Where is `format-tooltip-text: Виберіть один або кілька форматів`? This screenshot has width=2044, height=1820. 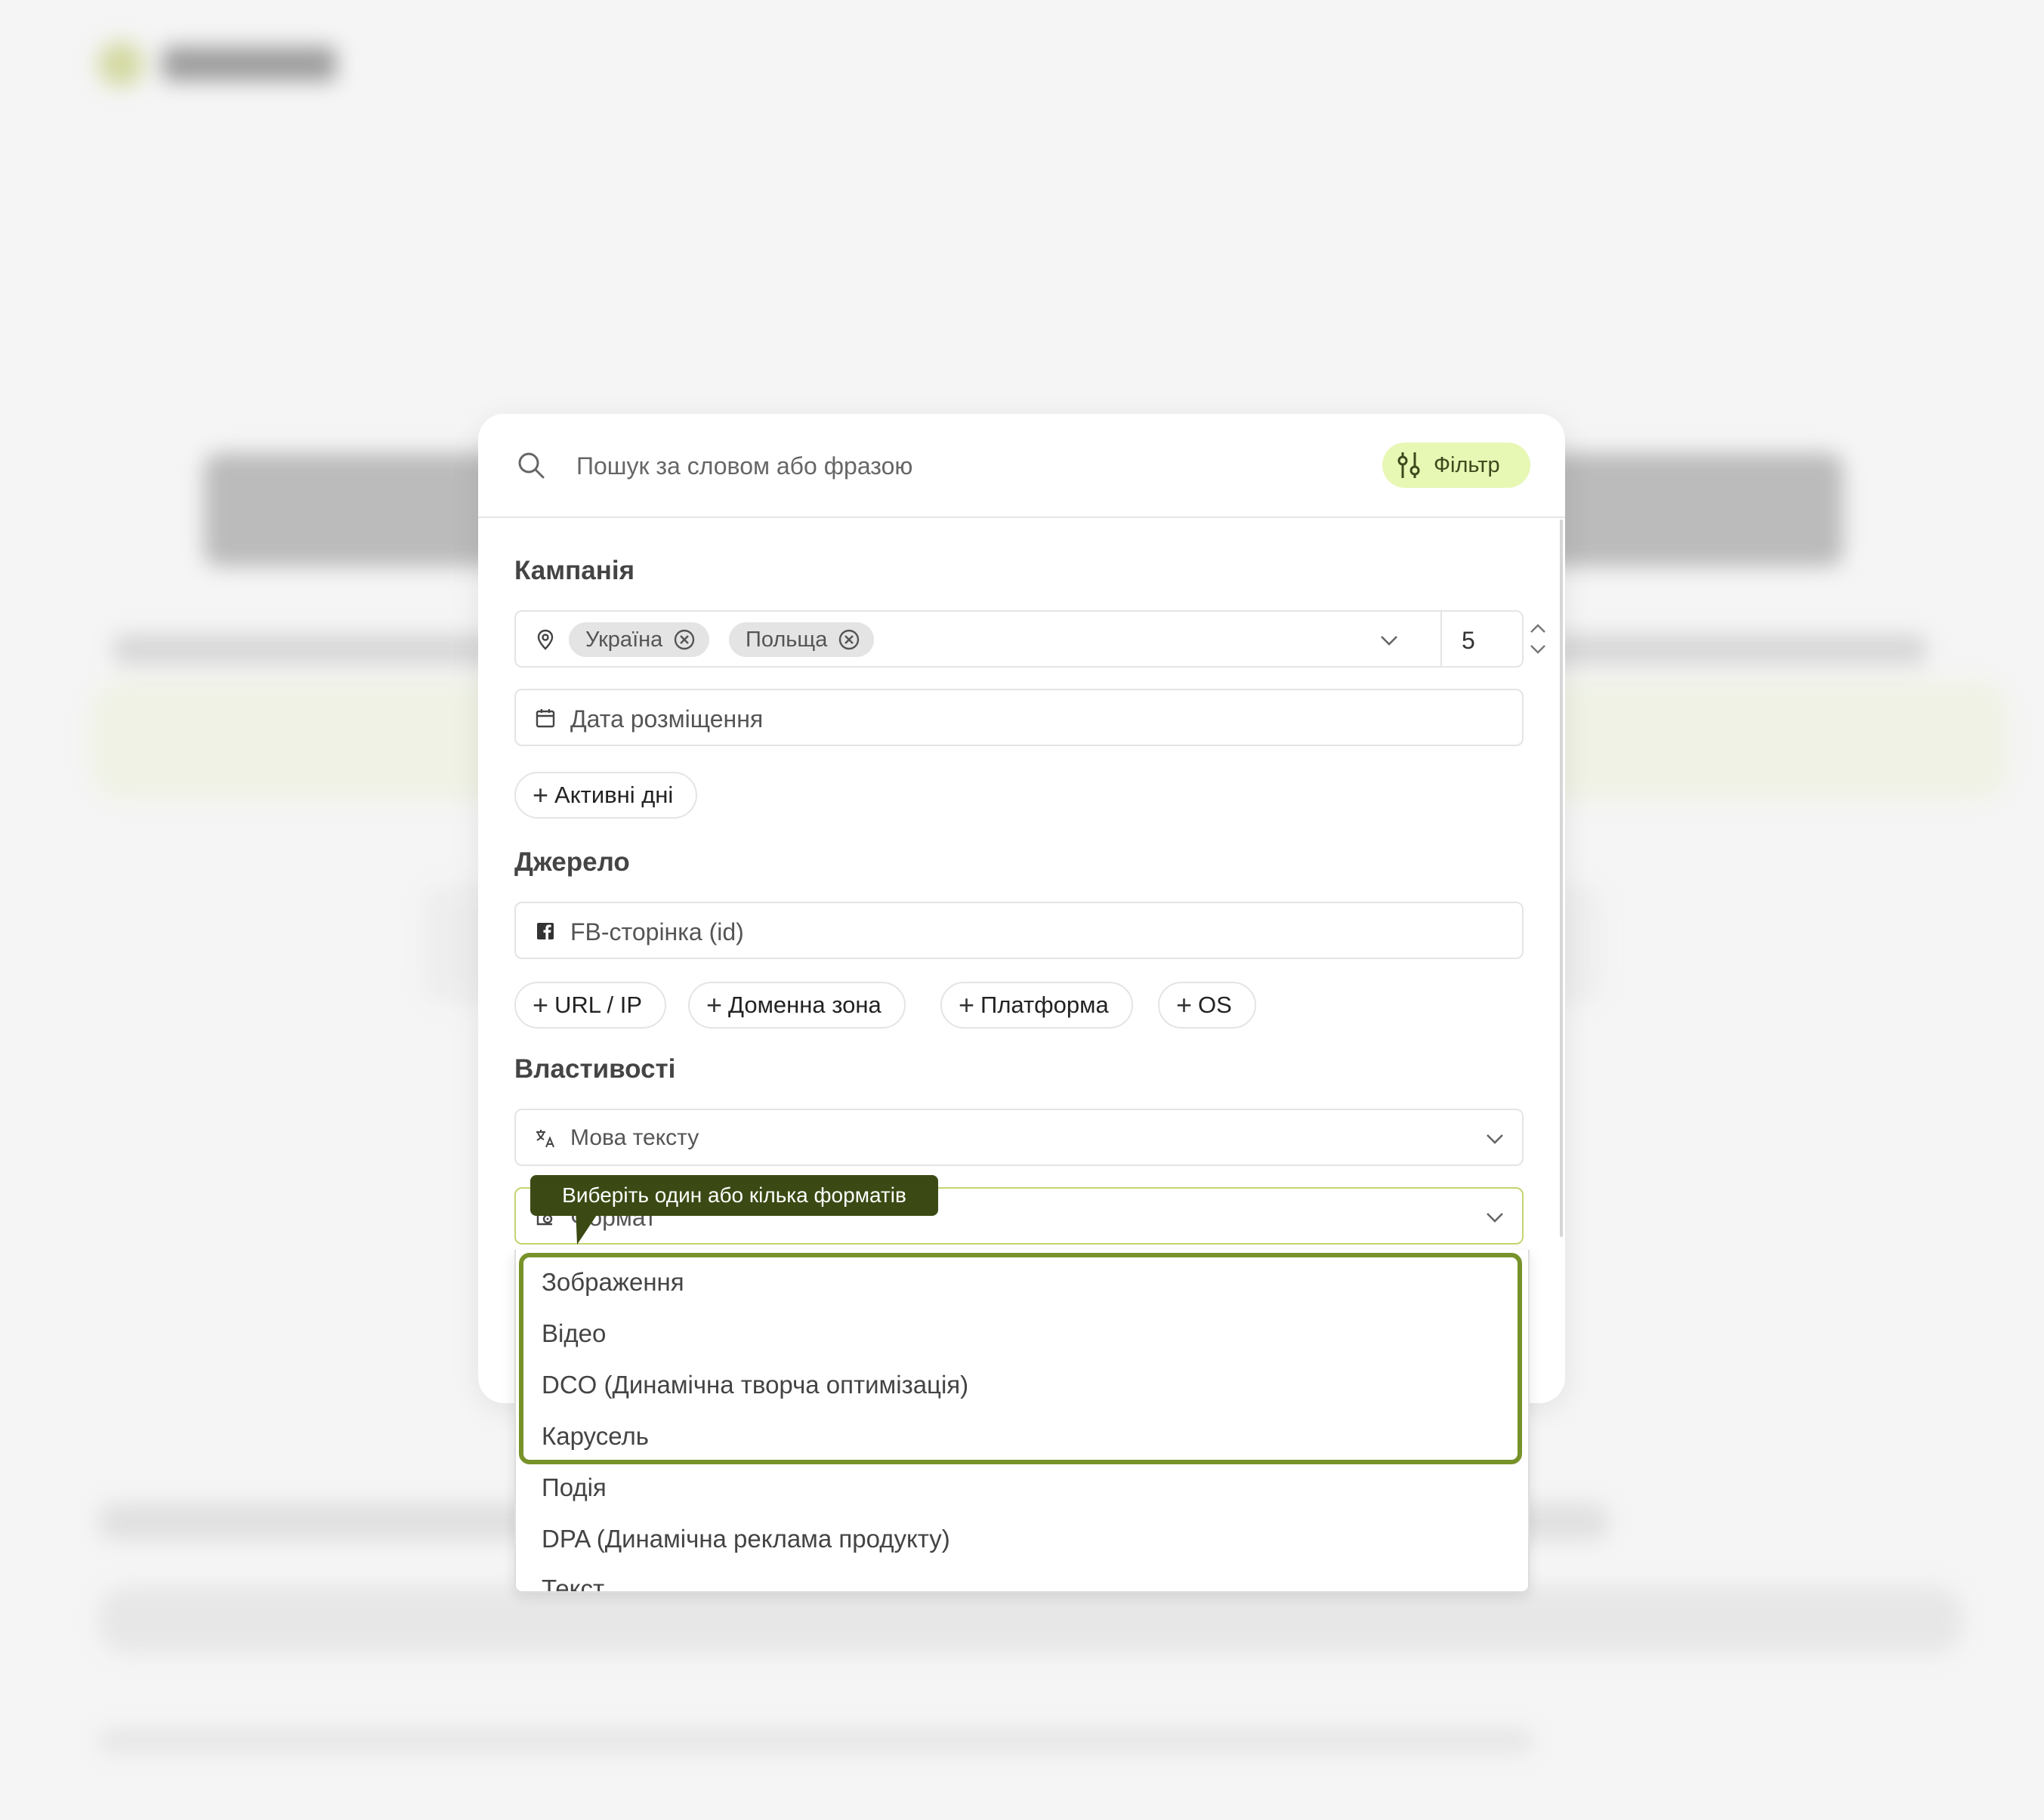 format-tooltip-text: Виберіть один або кілька форматів is located at coordinates (734, 1195).